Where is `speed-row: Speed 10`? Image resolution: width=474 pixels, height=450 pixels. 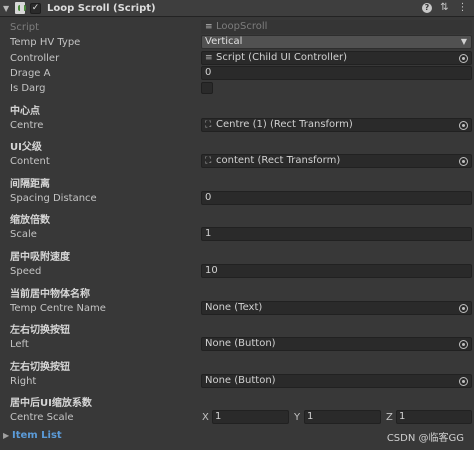 speed-row: Speed 10 is located at coordinates (237, 271).